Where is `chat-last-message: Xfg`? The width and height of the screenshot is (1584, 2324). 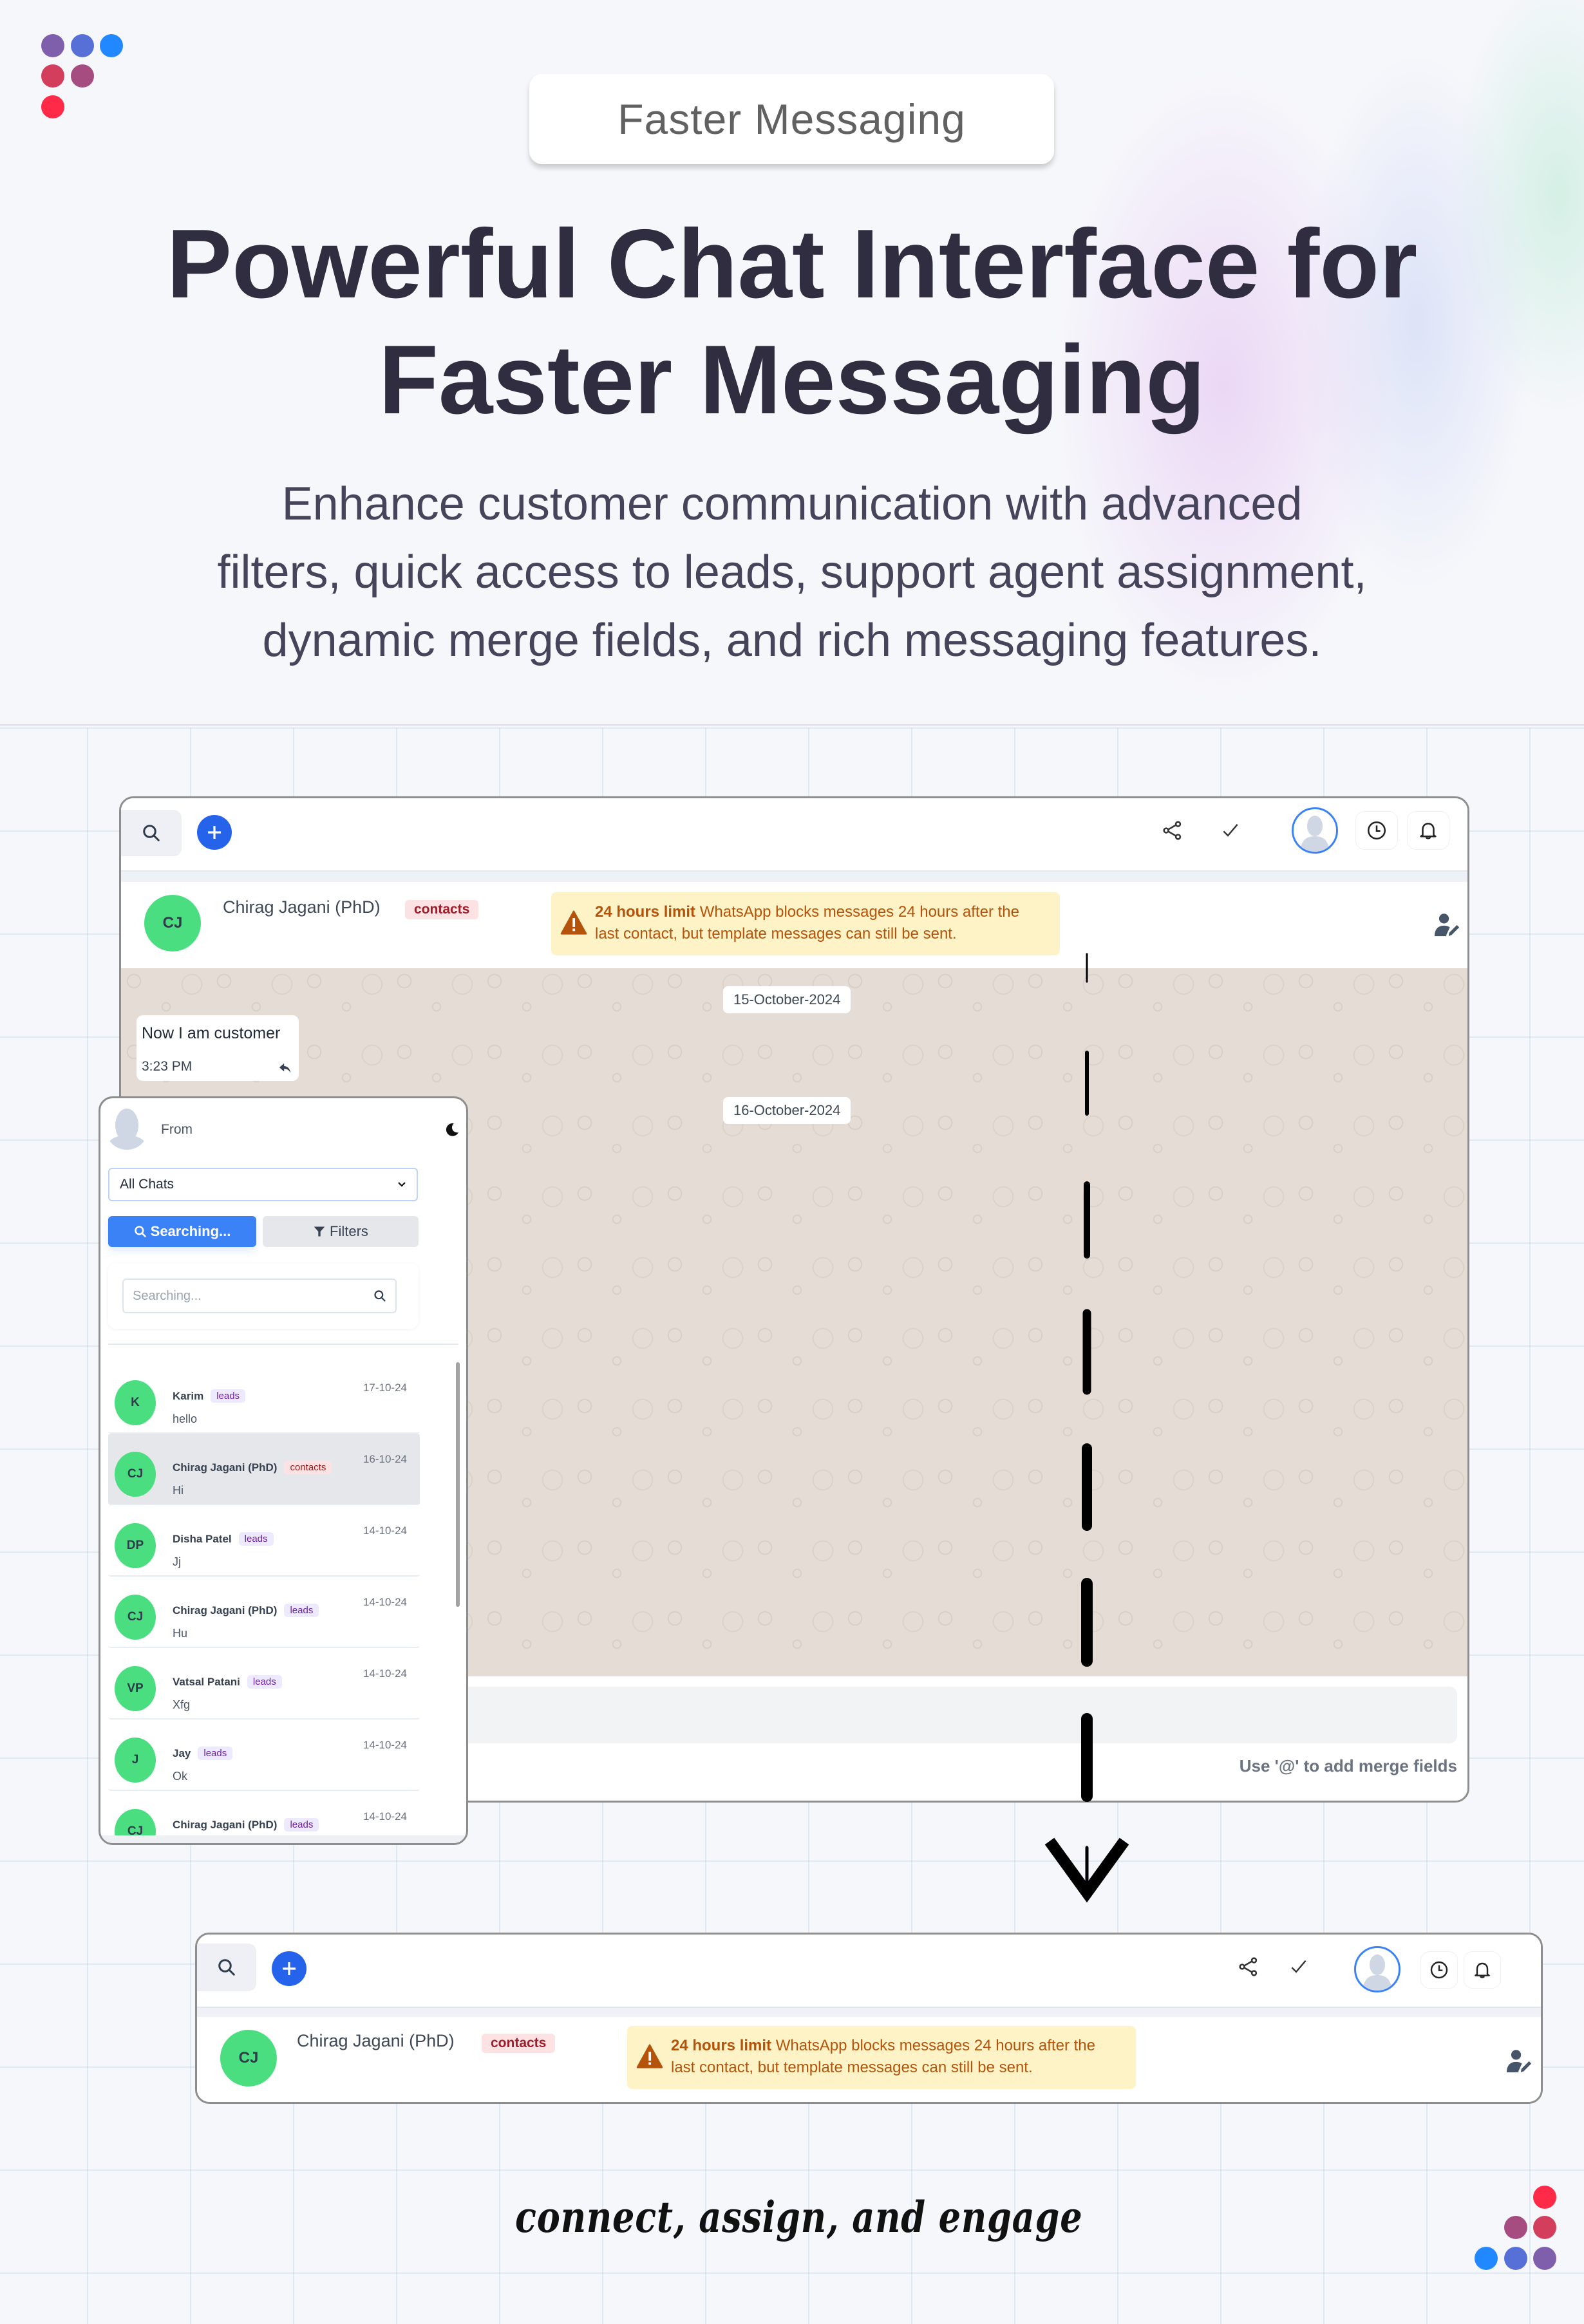
chat-last-message: Xfg is located at coordinates (182, 1704).